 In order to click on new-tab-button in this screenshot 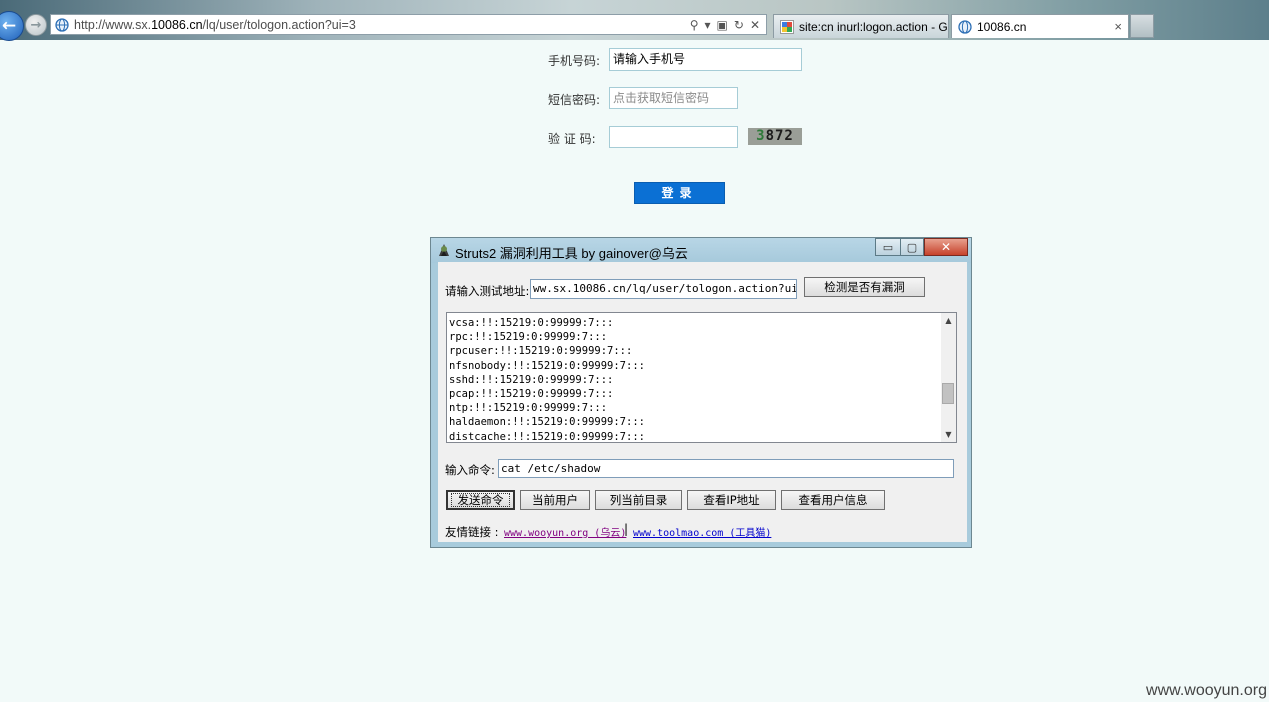, I will do `click(1142, 26)`.